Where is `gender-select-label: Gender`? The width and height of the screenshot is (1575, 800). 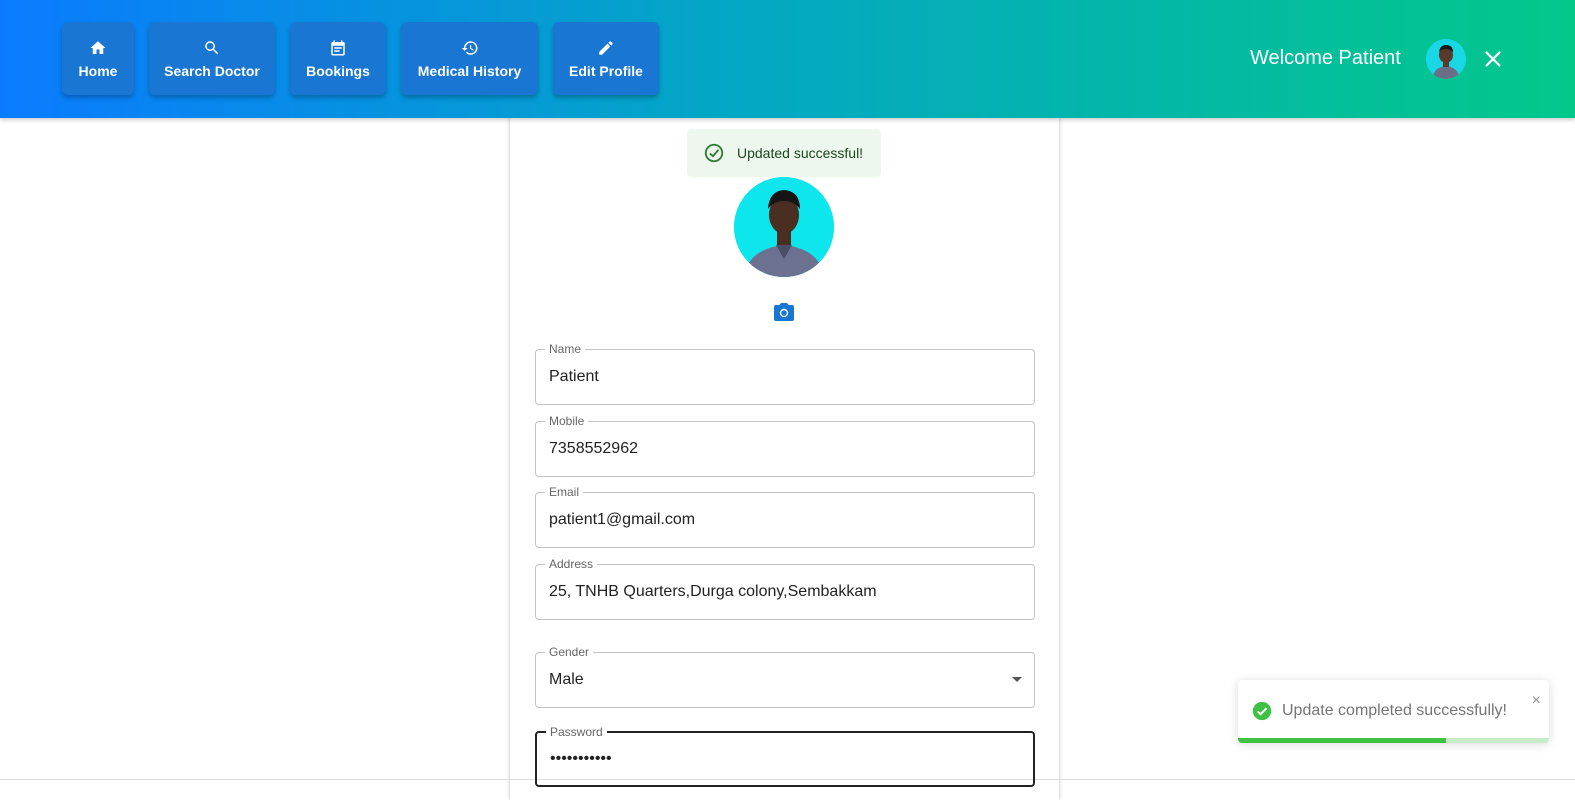 gender-select-label: Gender is located at coordinates (569, 652).